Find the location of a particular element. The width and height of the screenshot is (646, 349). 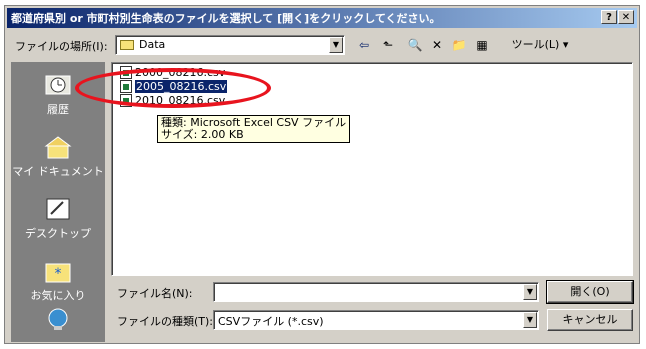

place-my-documents: マイ ドキュメント is located at coordinates (58, 156).